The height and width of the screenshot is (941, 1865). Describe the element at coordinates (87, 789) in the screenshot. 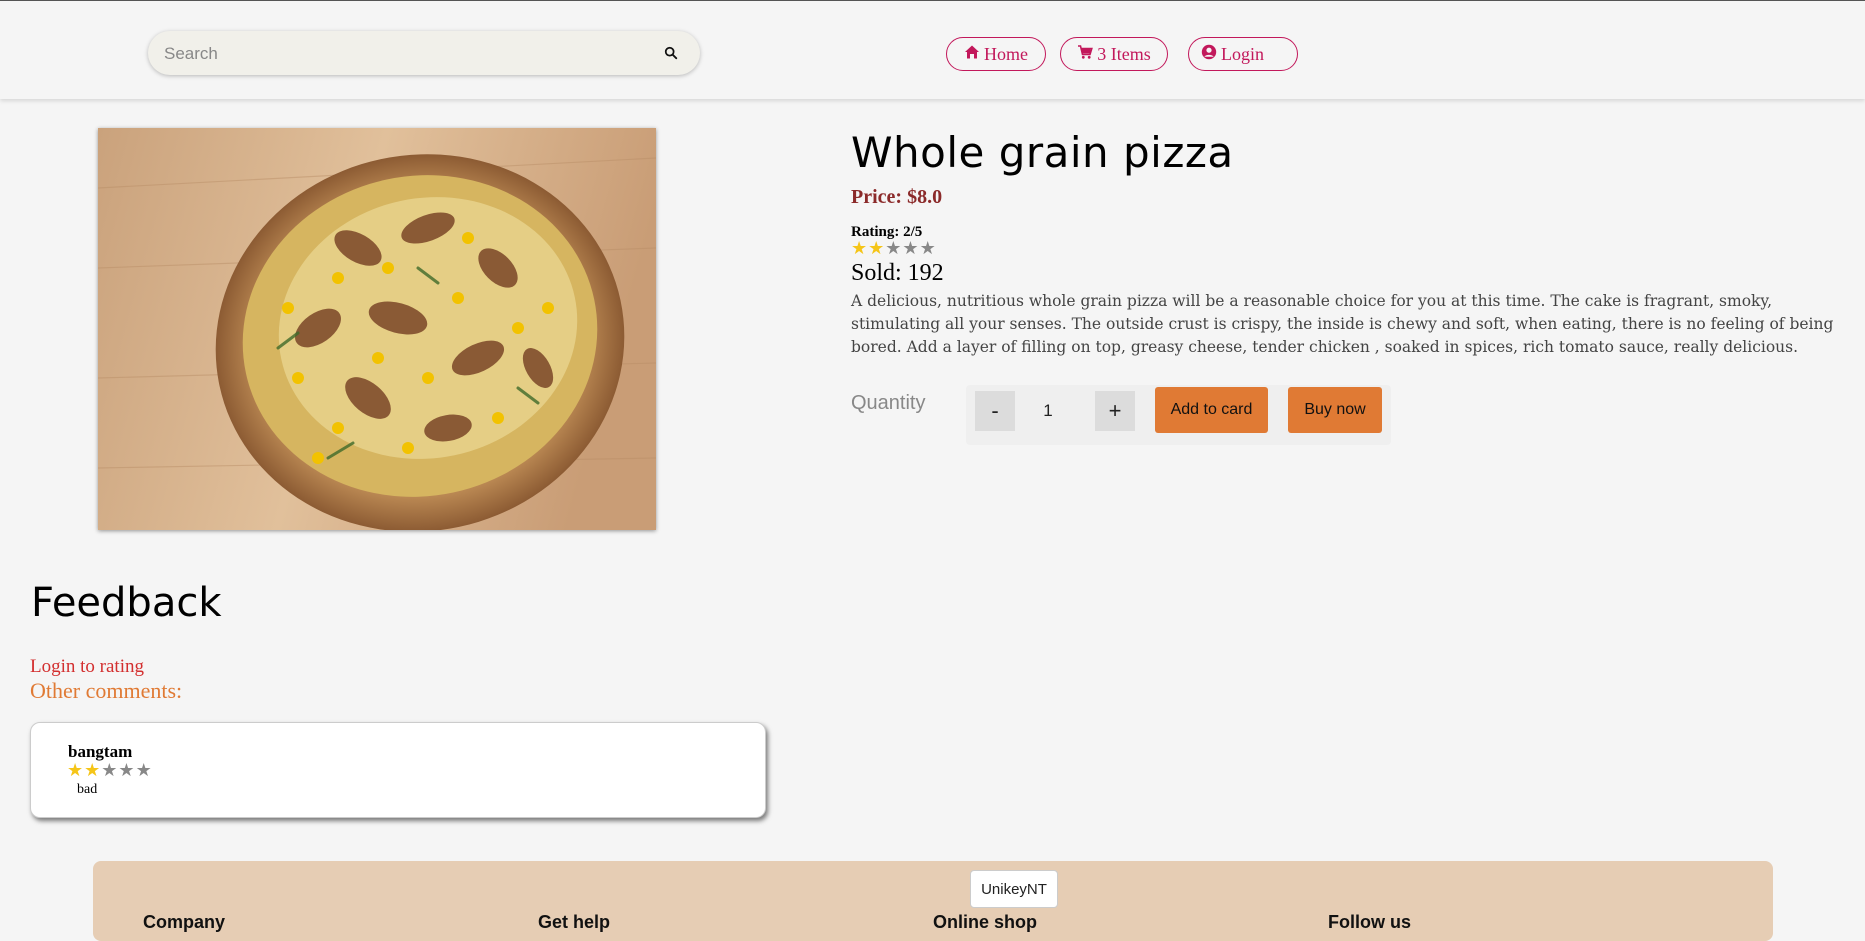

I see `comment-text: bad` at that location.